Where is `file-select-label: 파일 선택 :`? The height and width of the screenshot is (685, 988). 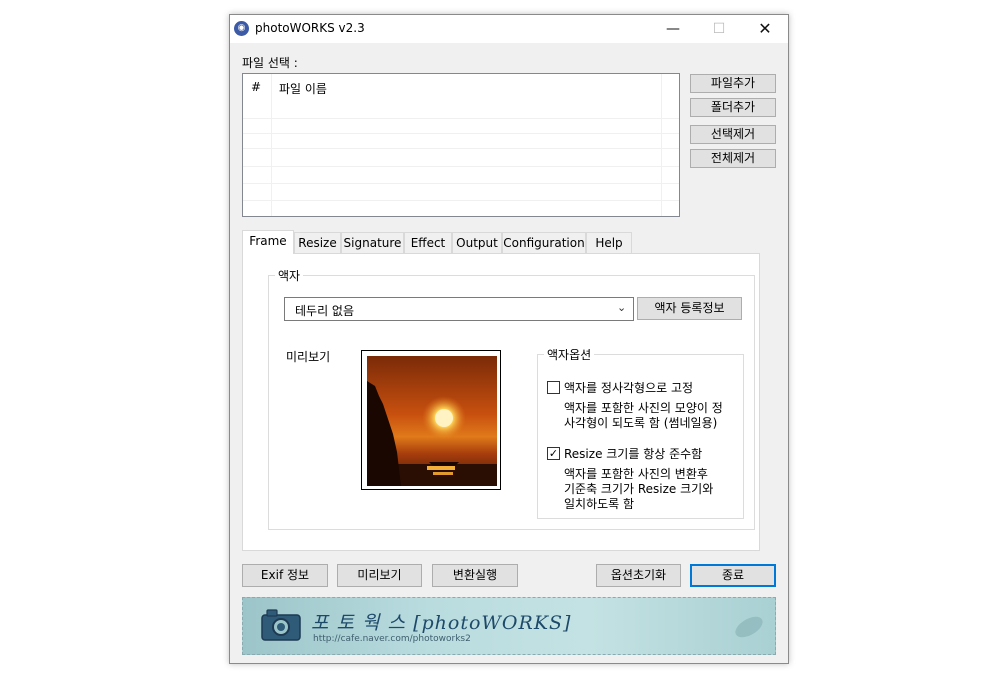 file-select-label: 파일 선택 : is located at coordinates (270, 63).